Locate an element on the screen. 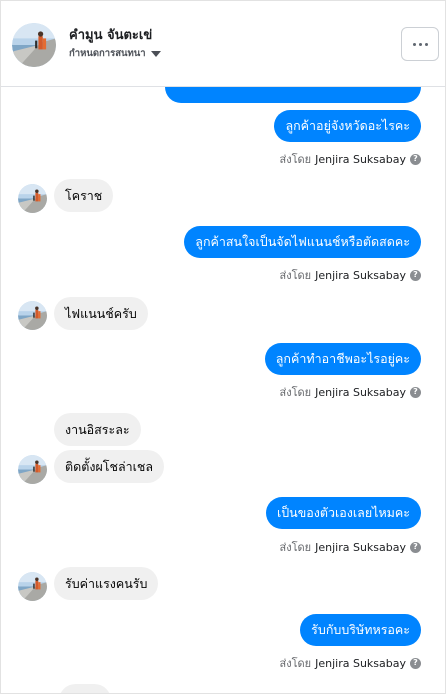  schedule-dropdown: กำหนดการสนทนา is located at coordinates (115, 53).